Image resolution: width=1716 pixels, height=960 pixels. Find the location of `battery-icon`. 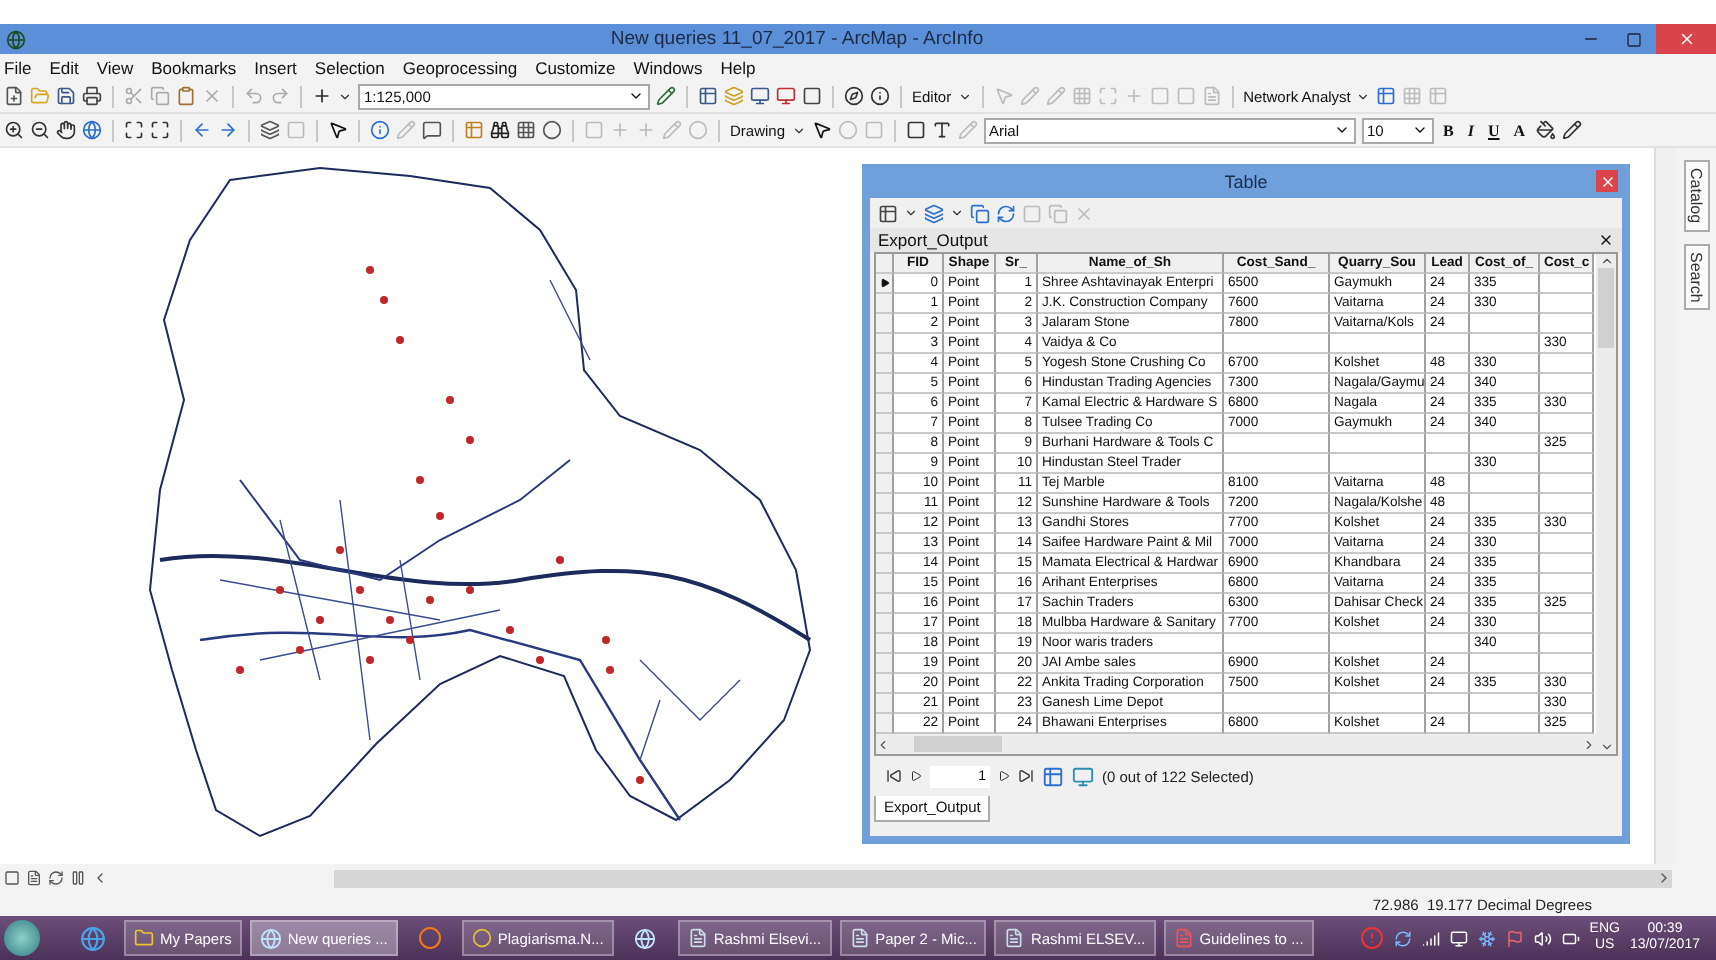

battery-icon is located at coordinates (1570, 938).